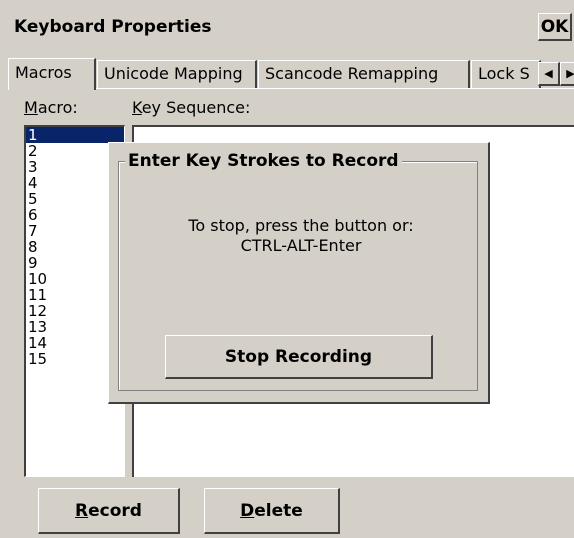 The height and width of the screenshot is (538, 574). I want to click on tab-scroll-left-icon: ◀, so click(549, 74).